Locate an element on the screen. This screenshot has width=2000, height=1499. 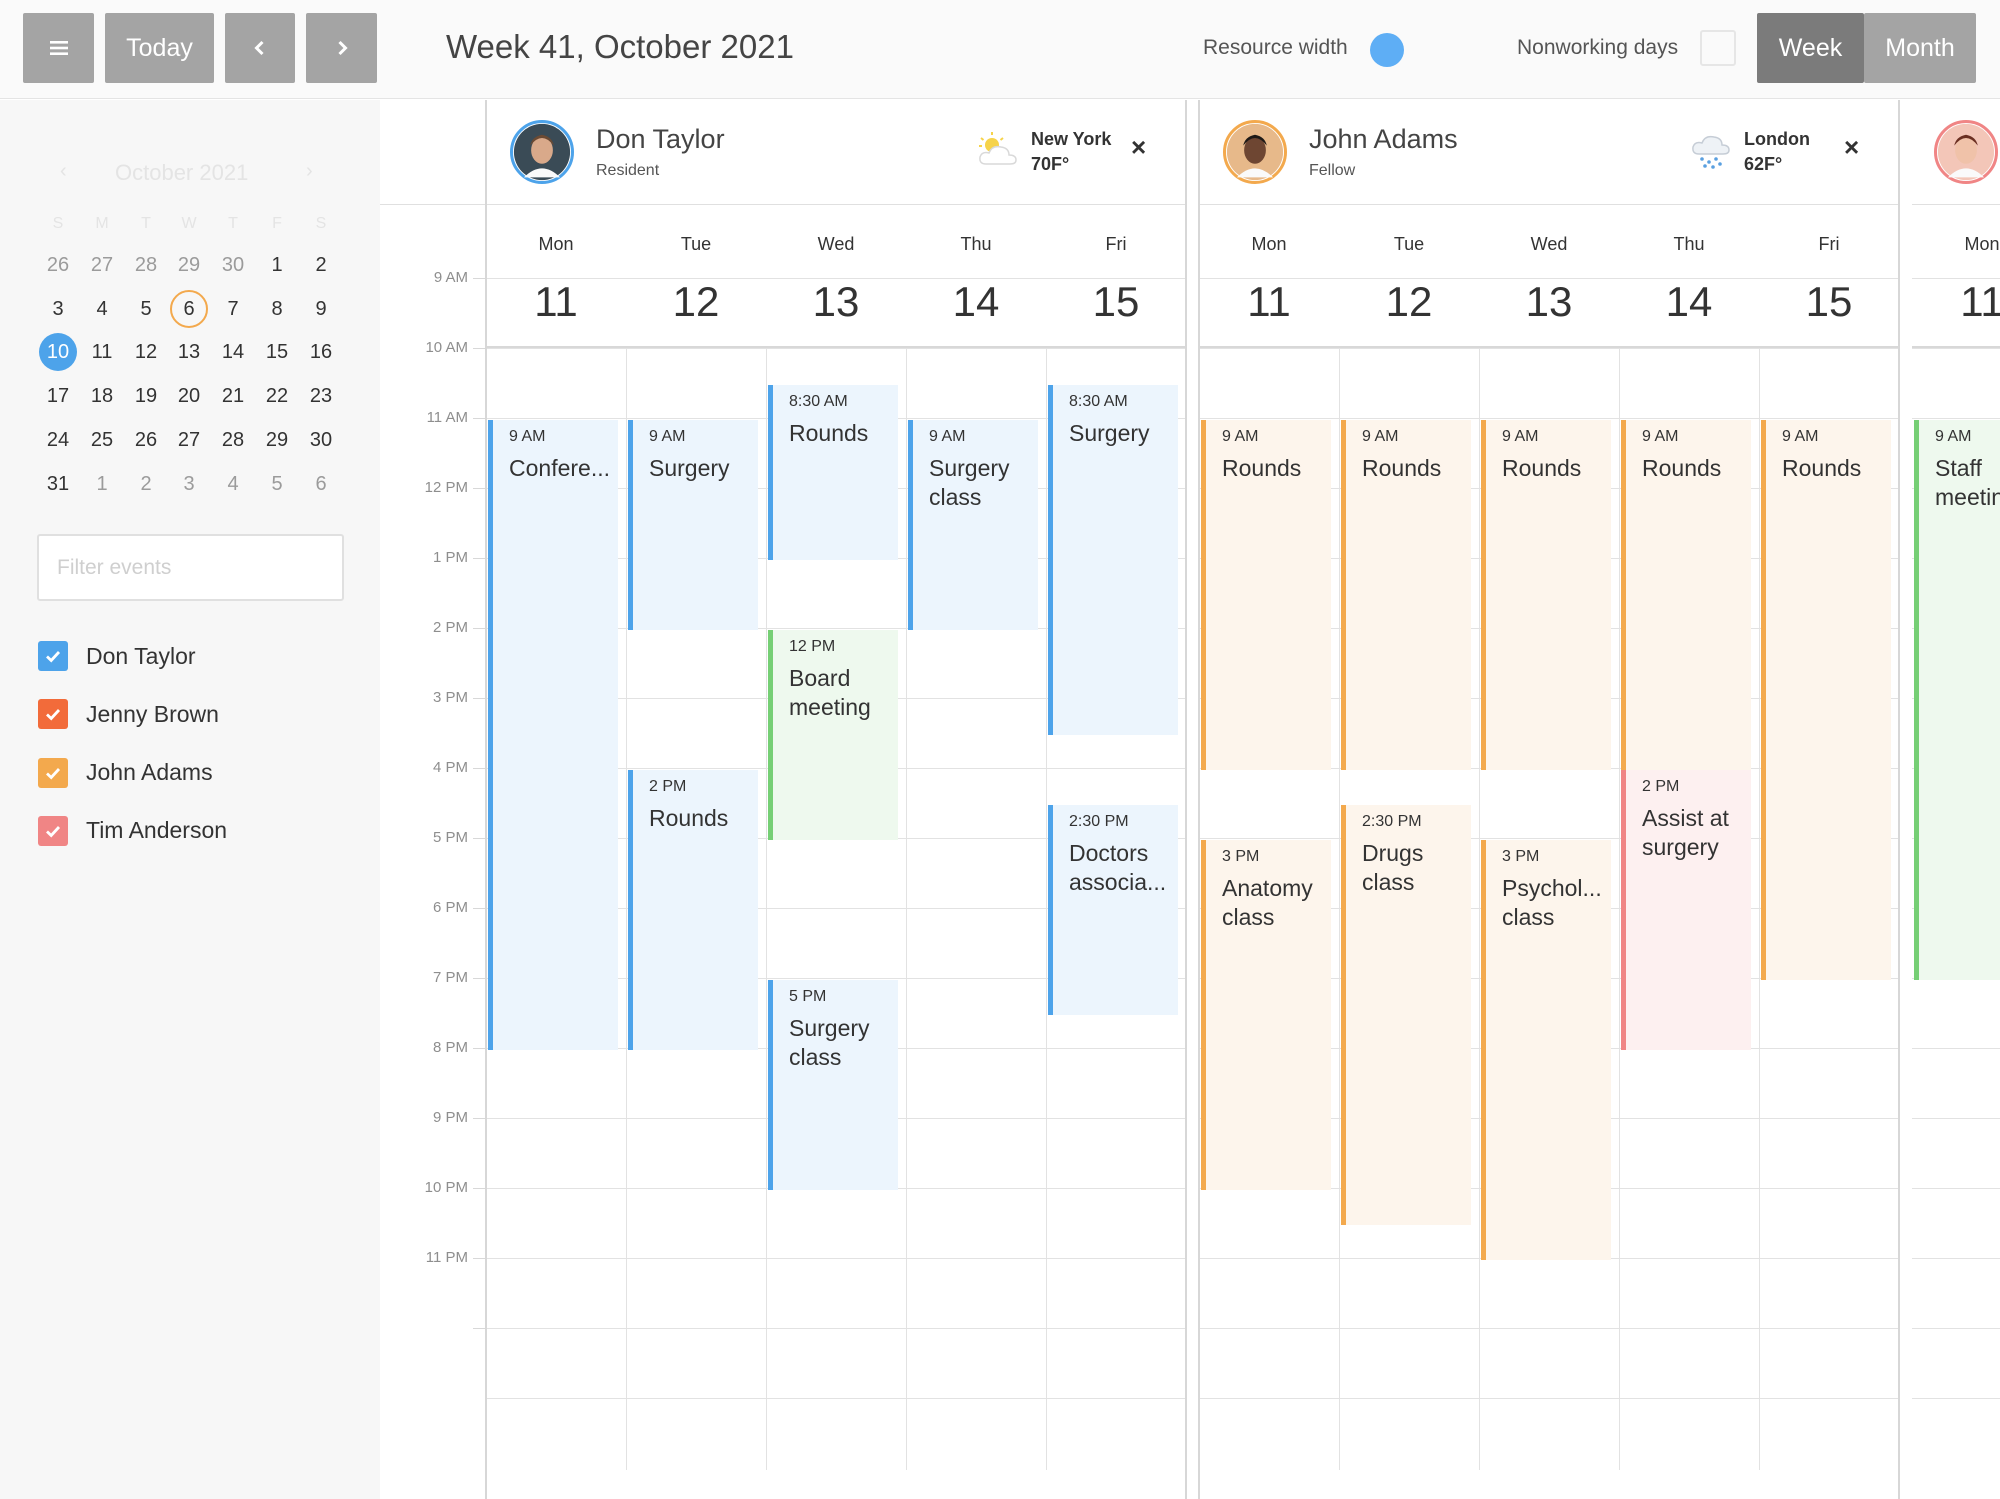
event-time: 3 PM is located at coordinates (1241, 856).